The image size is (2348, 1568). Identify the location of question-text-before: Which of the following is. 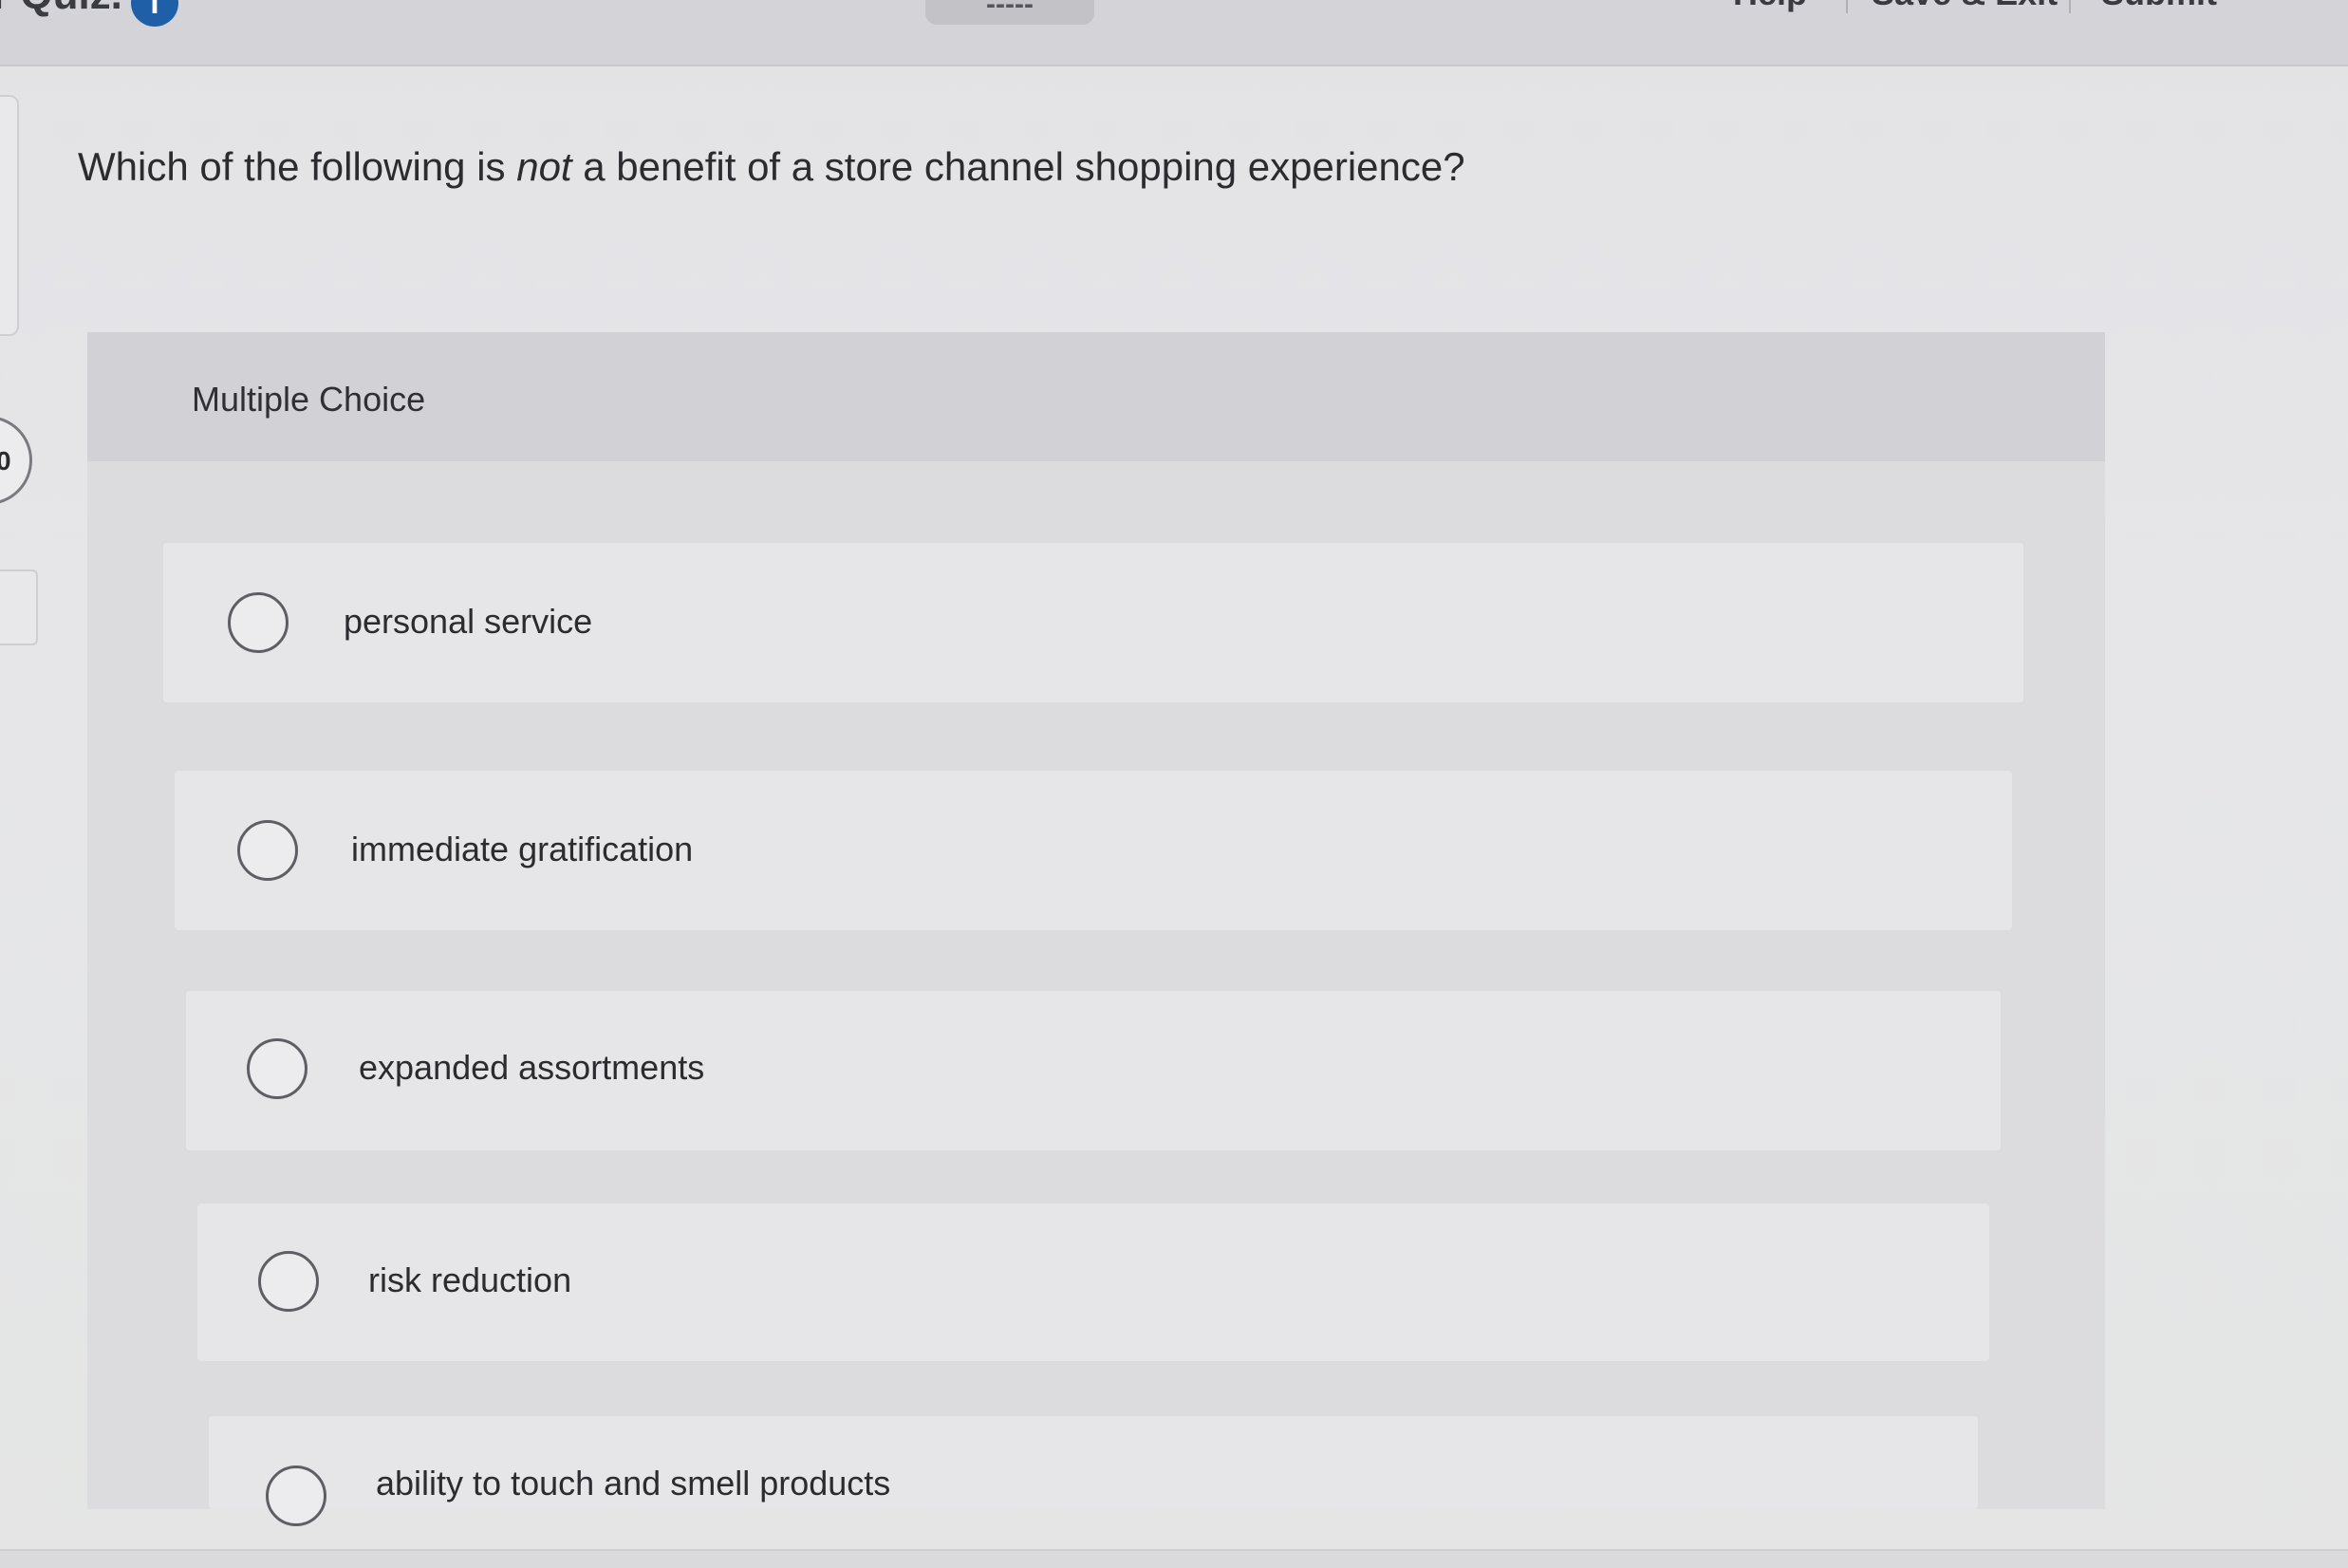
(298, 166).